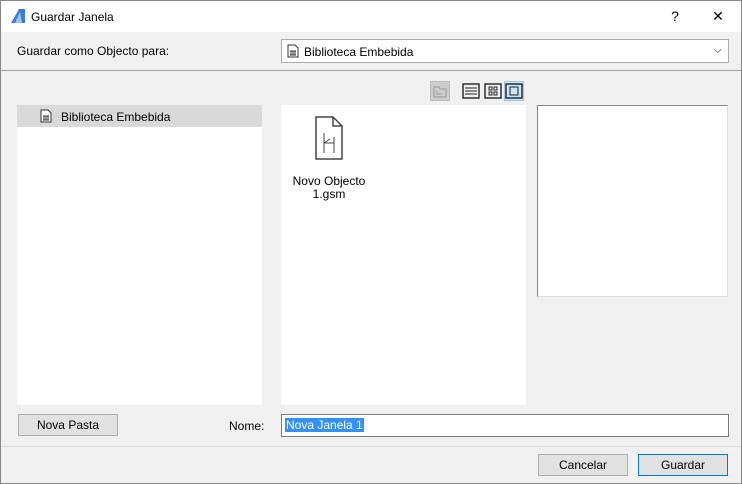  Describe the element at coordinates (324, 425) in the screenshot. I see `name-input-value: Nova Janela 1` at that location.